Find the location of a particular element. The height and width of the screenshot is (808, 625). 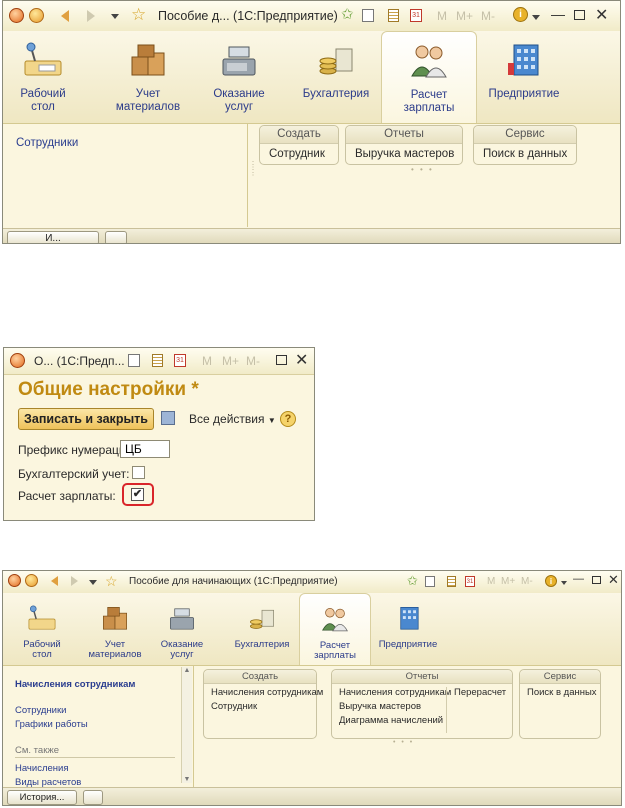

scroll-up-icon: ▲ is located at coordinates (187, 670).